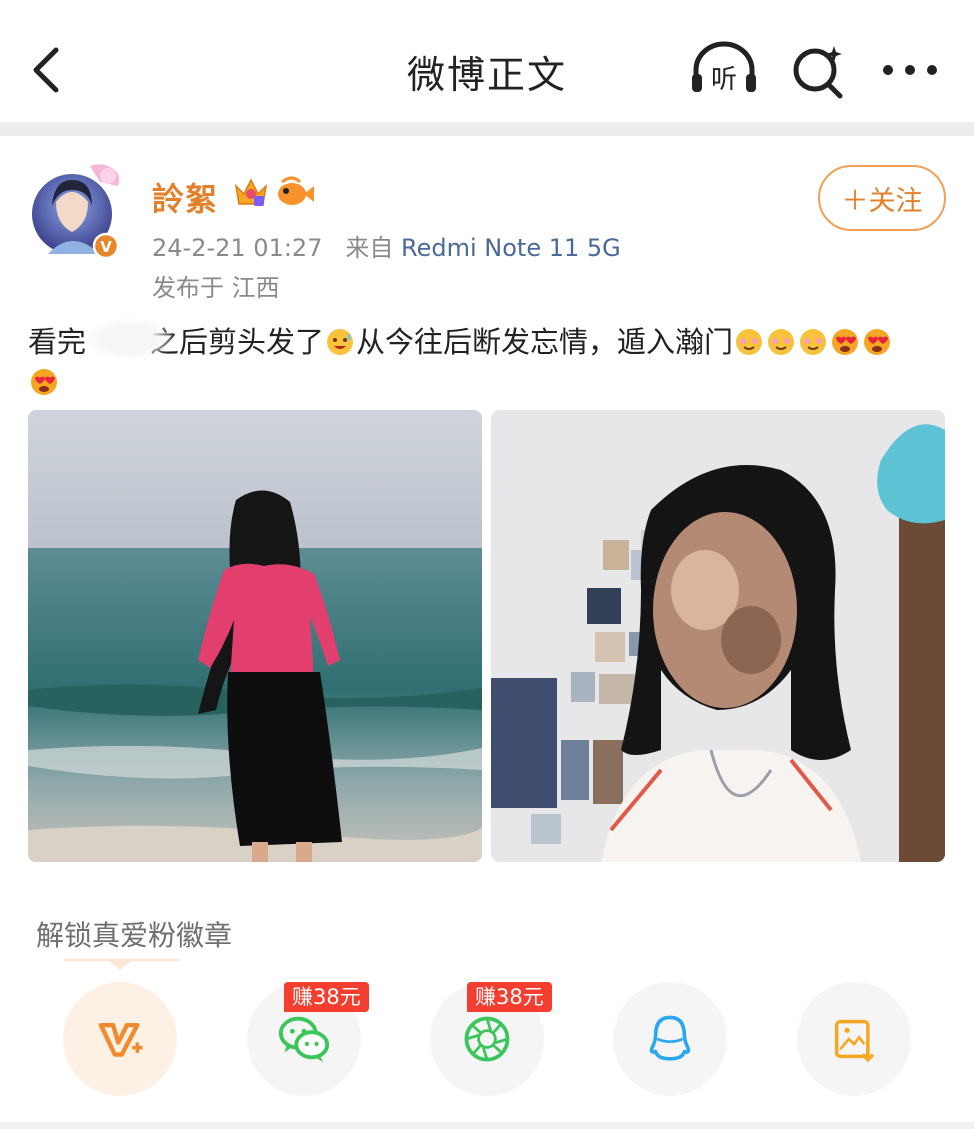  I want to click on top-navigation-bar: 微博正文 听, so click(487, 61).